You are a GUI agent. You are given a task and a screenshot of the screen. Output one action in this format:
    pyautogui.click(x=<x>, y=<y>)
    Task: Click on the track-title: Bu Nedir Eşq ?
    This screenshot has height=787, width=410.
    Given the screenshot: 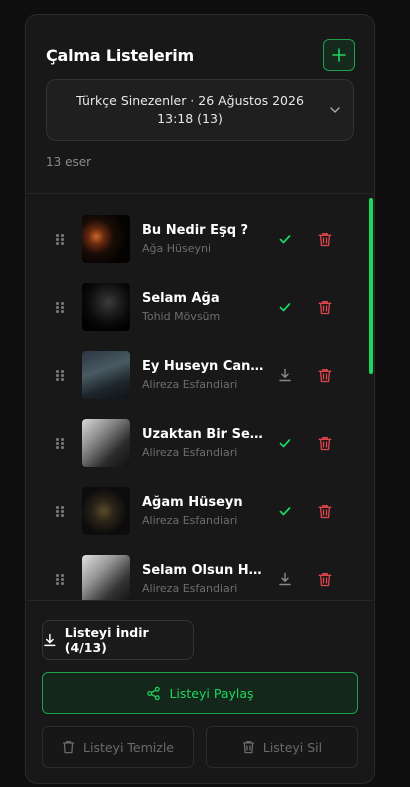 What is the action you would take?
    pyautogui.click(x=195, y=230)
    